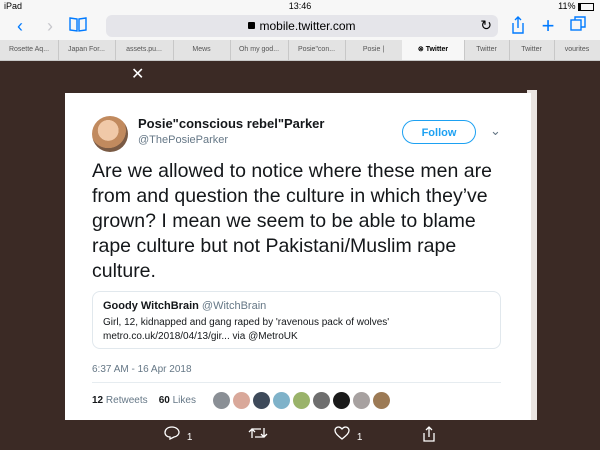  Describe the element at coordinates (234, 306) in the screenshot. I see `quoted-author-handle: @WitchBrain` at that location.